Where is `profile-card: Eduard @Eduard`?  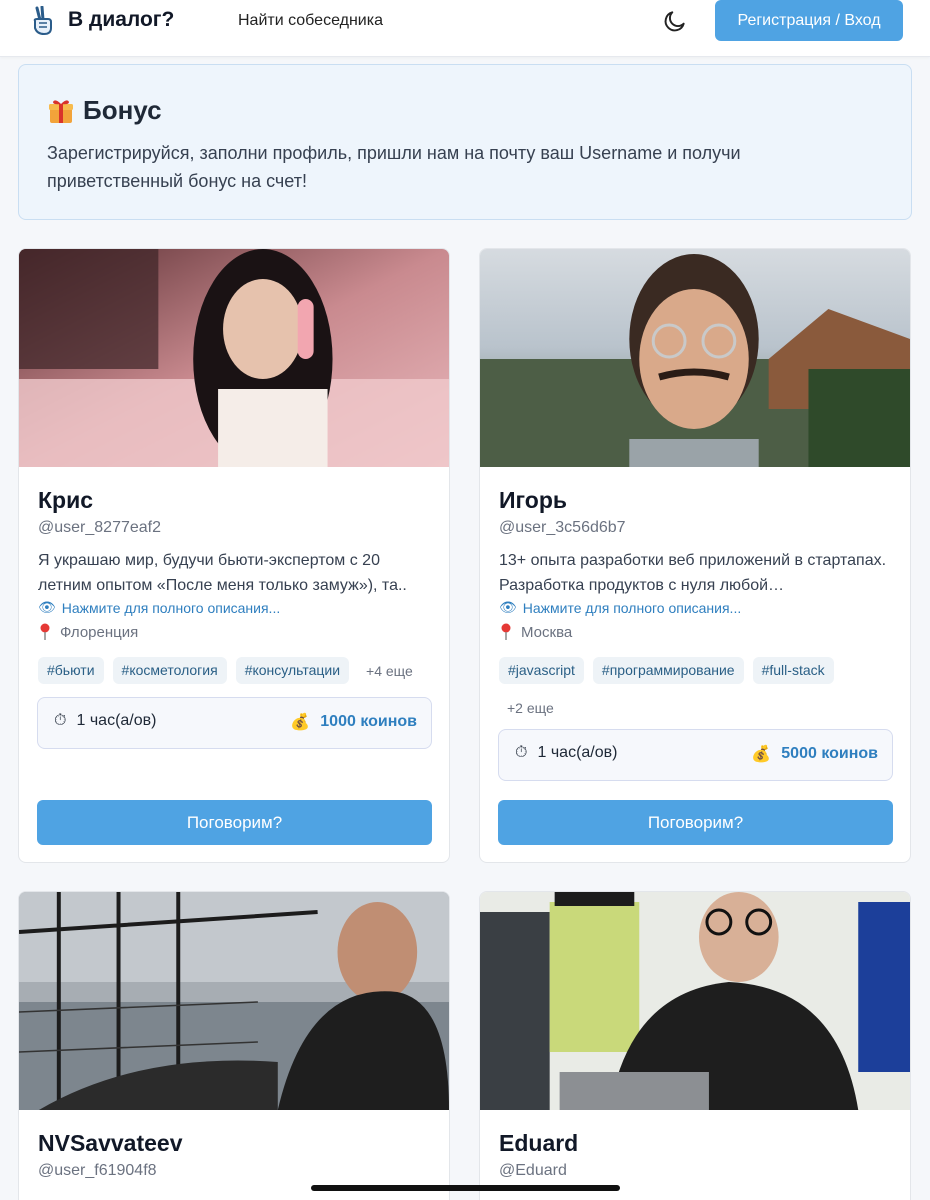
profile-card: Eduard @Eduard is located at coordinates (695, 1045).